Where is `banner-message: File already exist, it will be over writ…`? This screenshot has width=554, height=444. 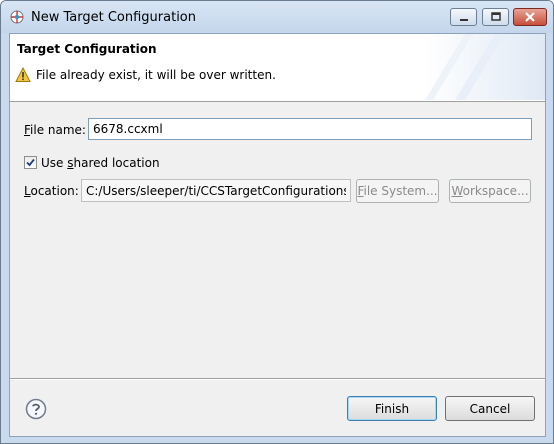
banner-message: File already exist, it will be over writ… is located at coordinates (156, 75).